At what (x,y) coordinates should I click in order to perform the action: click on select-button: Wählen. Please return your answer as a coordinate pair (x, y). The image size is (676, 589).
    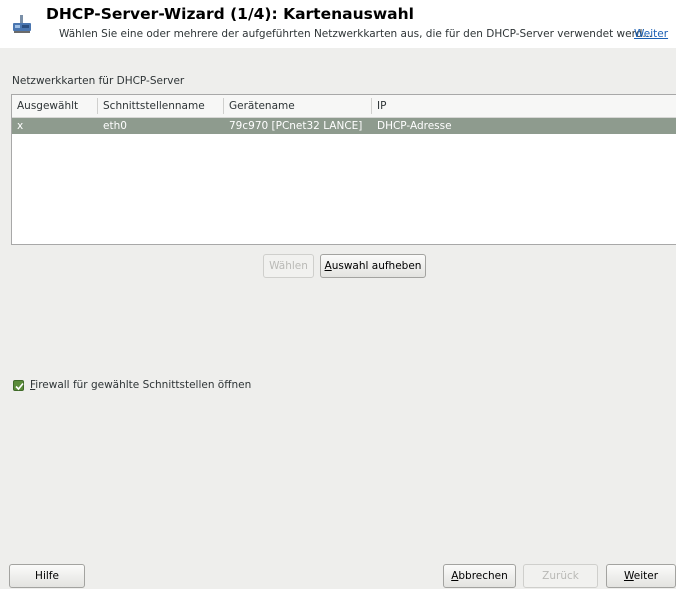
    Looking at the image, I should click on (288, 266).